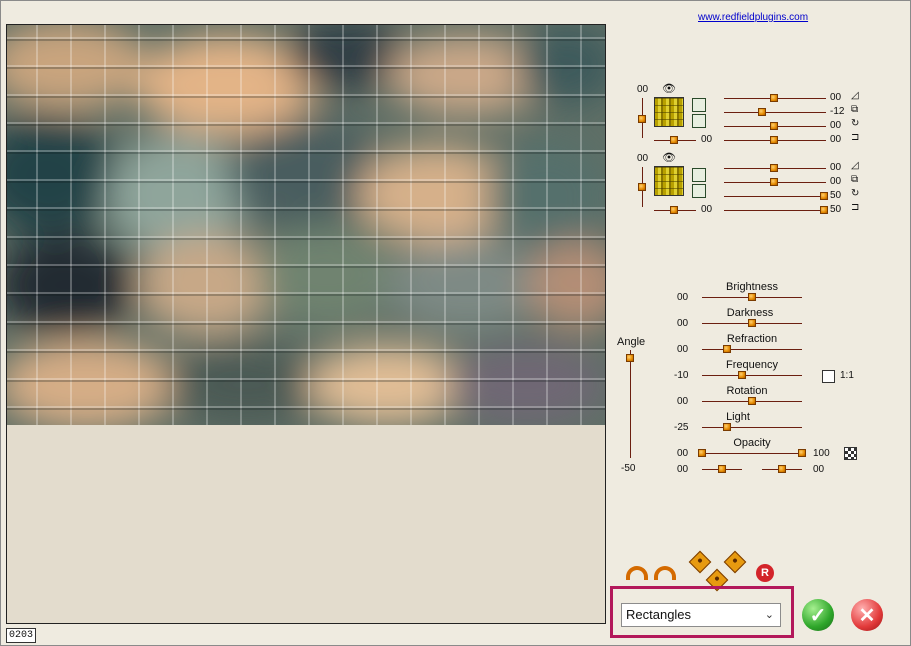 The height and width of the screenshot is (646, 911). I want to click on image-counter: 0203, so click(21, 635).